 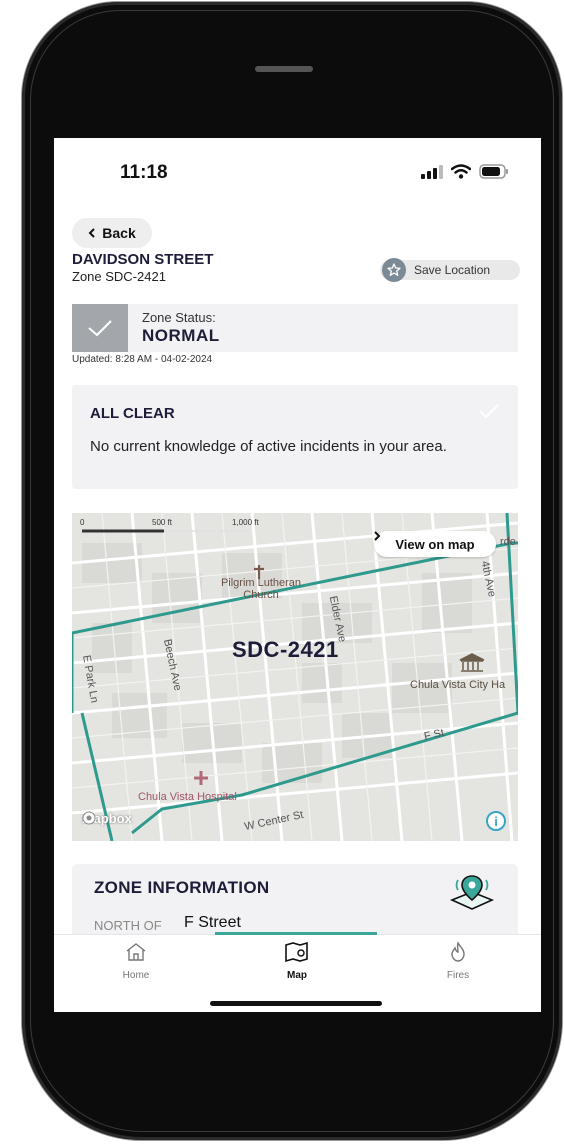 What do you see at coordinates (182, 887) in the screenshot?
I see `zone-information-title: ZONE INFORMATION` at bounding box center [182, 887].